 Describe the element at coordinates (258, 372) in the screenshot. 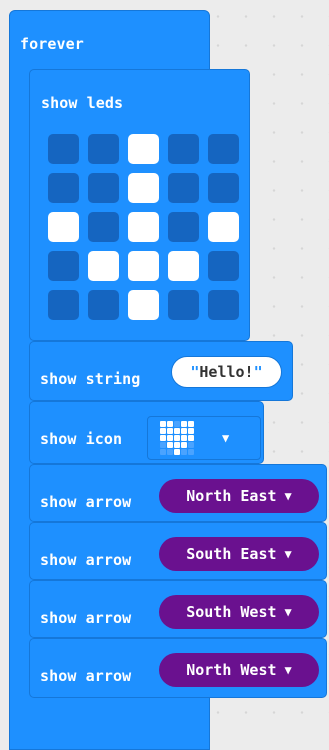

I see `quote-close: "` at that location.